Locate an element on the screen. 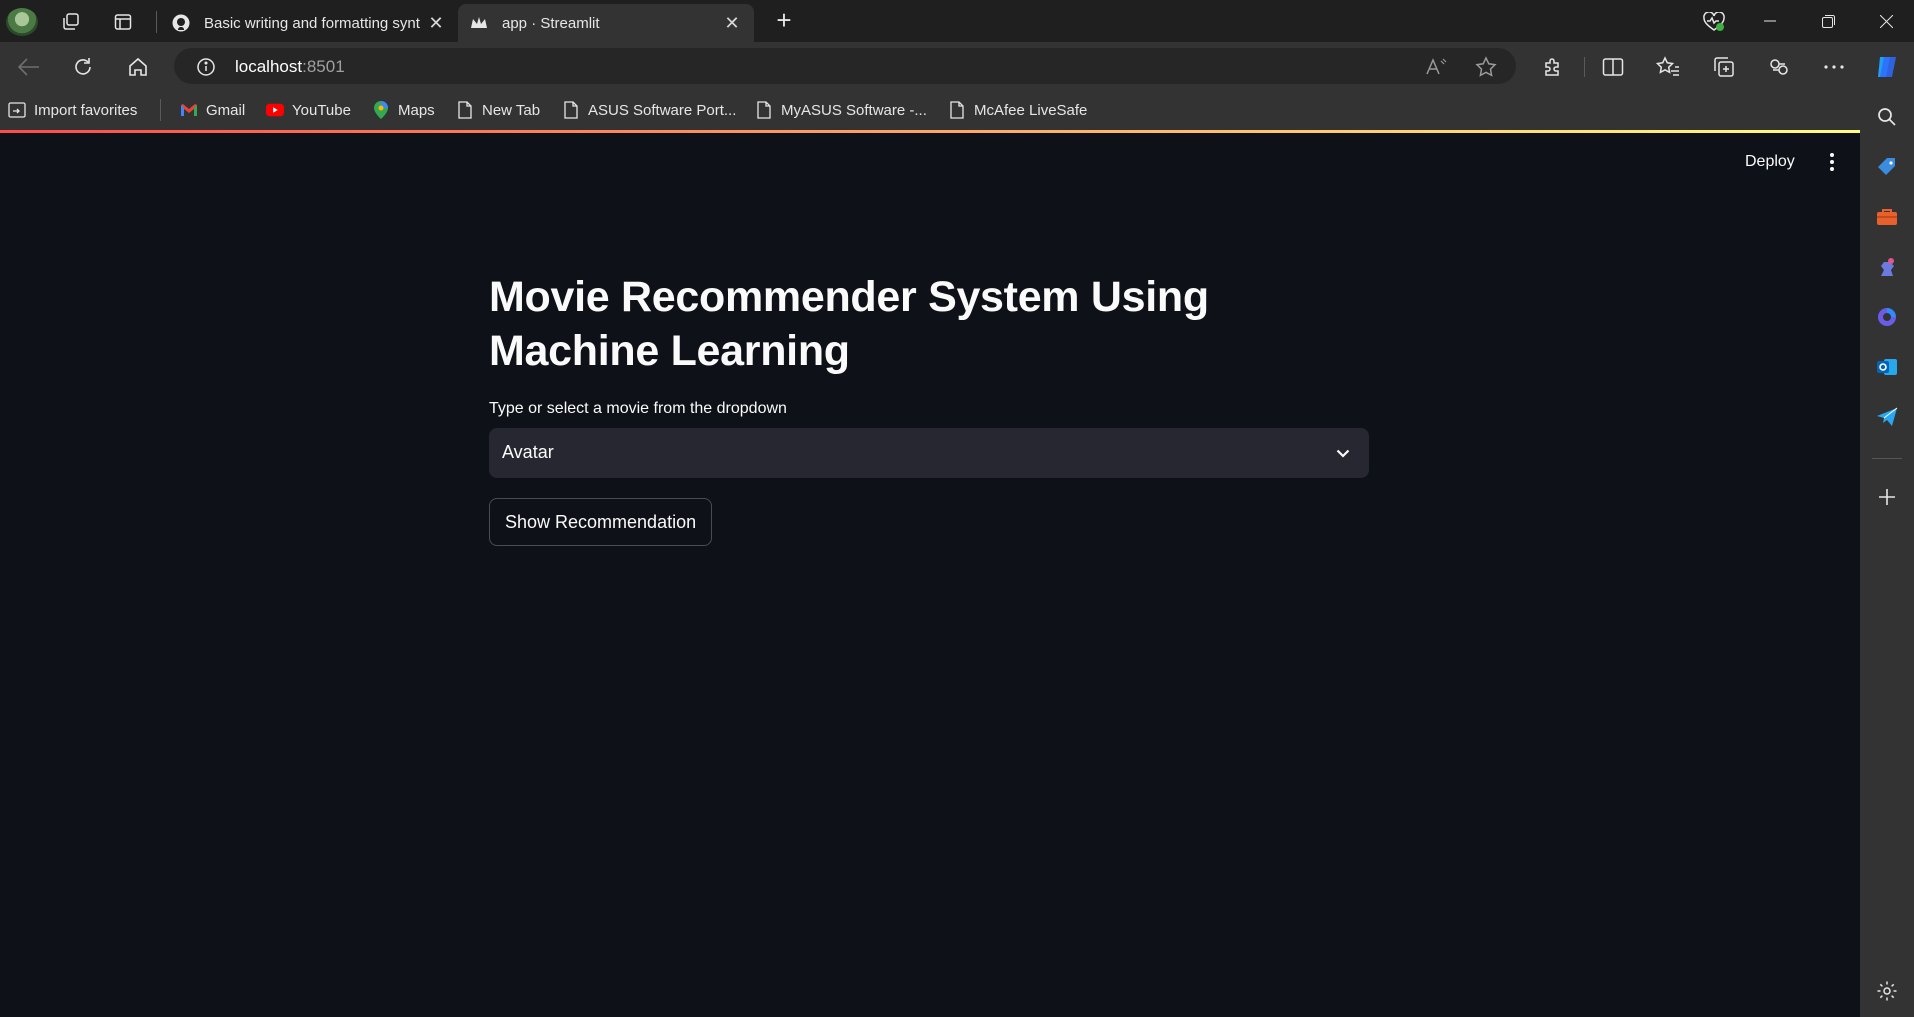  bookmark-label: YouTube is located at coordinates (321, 110).